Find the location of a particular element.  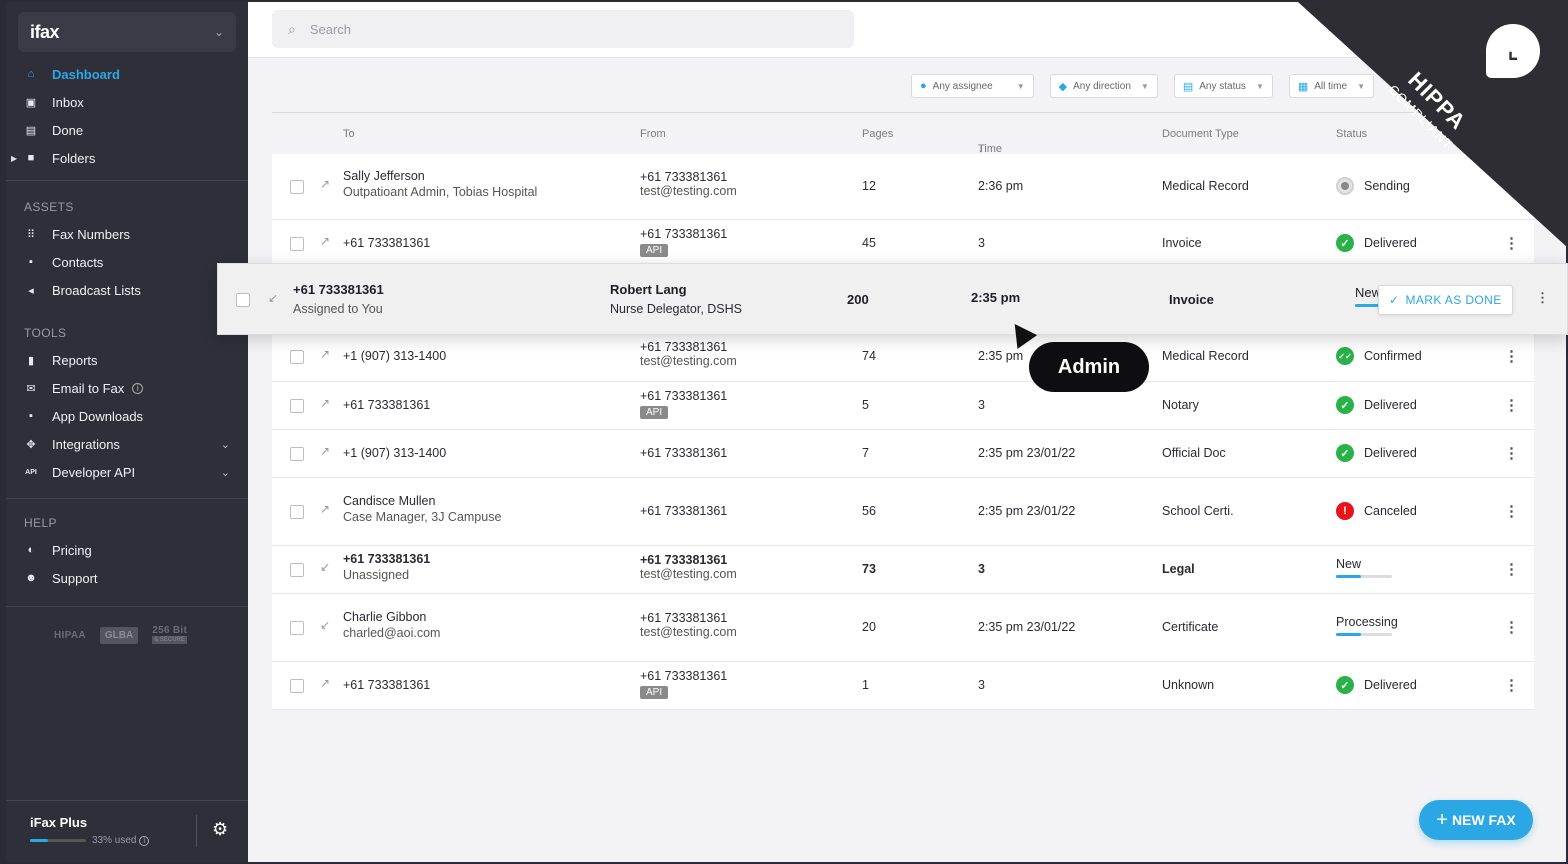

grid-icon: ⠿ is located at coordinates (31, 234).